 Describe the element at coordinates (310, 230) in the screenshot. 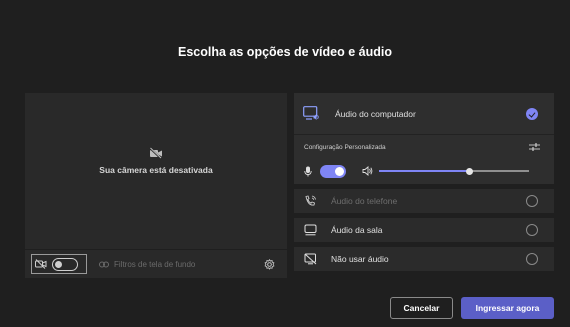

I see `room-icon` at that location.